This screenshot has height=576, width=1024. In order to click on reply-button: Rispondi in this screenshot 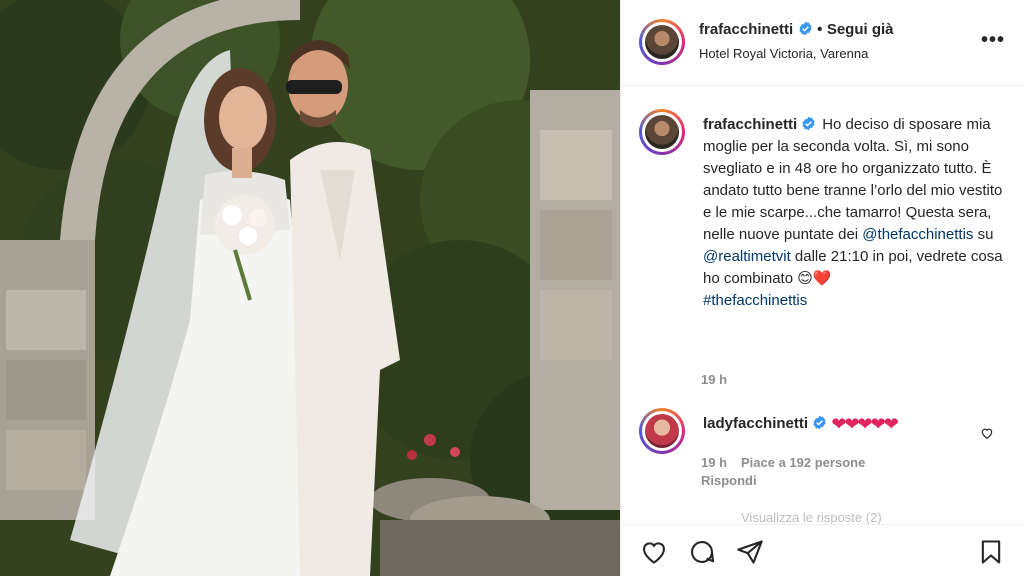, I will do `click(729, 480)`.